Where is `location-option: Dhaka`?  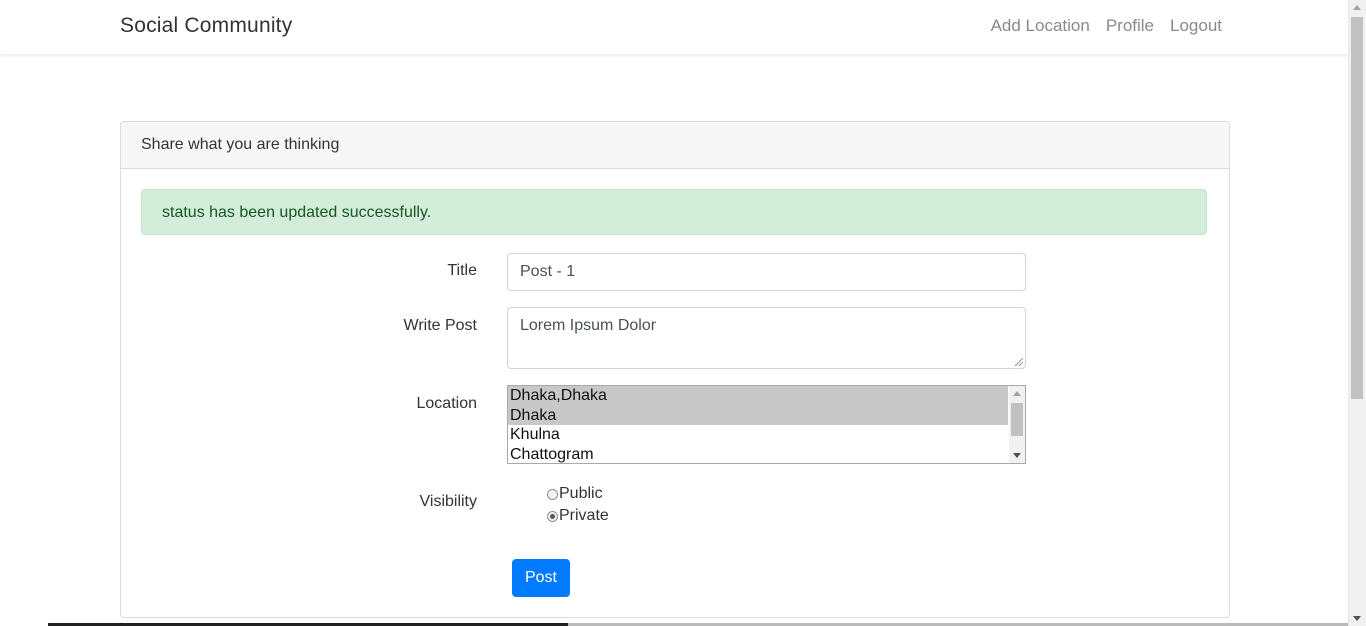
location-option: Dhaka is located at coordinates (758, 415).